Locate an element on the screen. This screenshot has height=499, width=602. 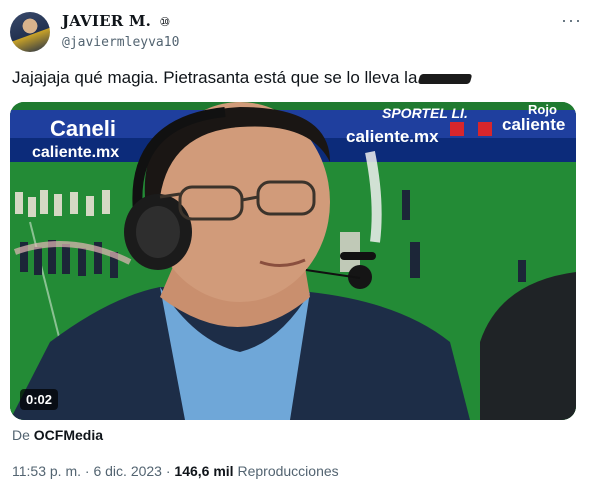
tweet-date: 6 dic. 2023 is located at coordinates (127, 471).